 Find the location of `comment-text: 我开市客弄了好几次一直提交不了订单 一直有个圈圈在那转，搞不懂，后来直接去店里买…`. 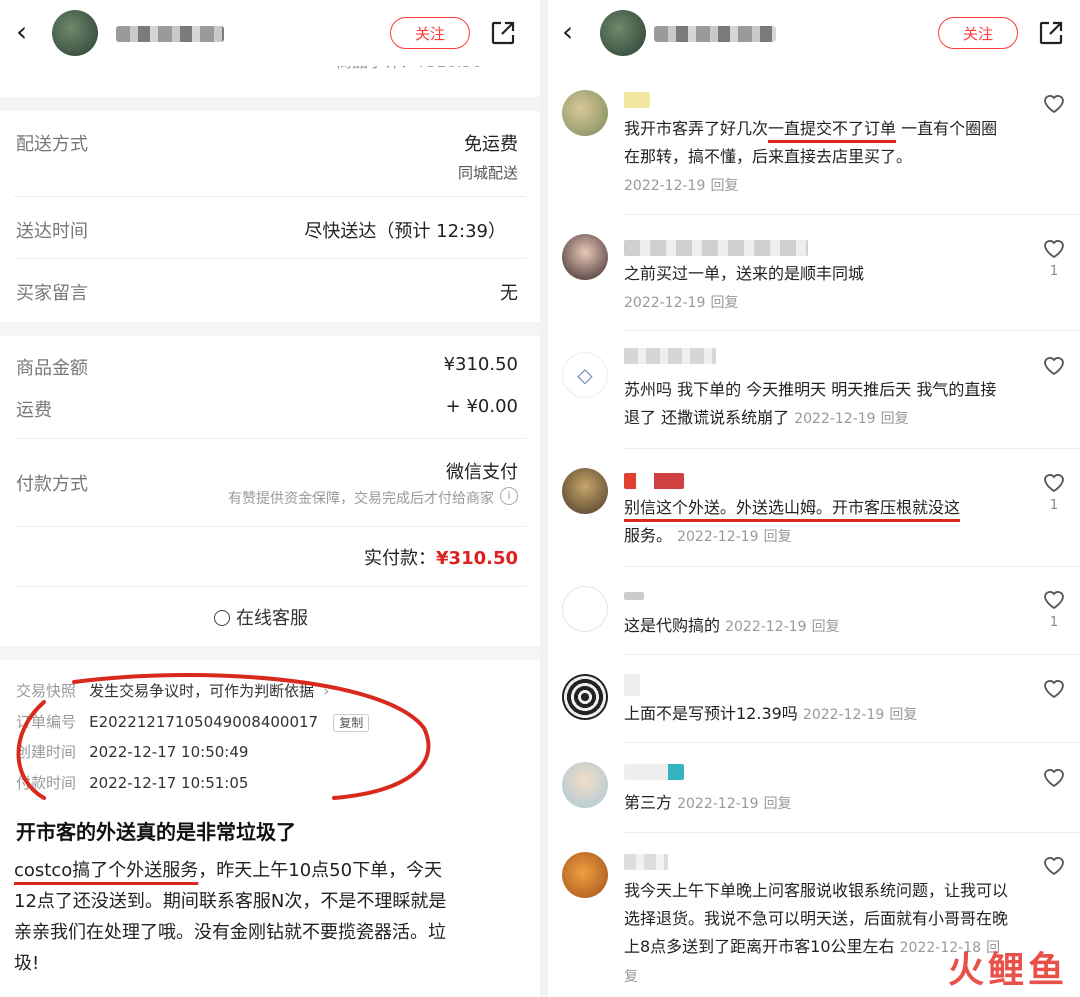

comment-text: 我开市客弄了好几次一直提交不了订单 一直有个圈圈在那转，搞不懂，后来直接去店里买… is located at coordinates (816, 157).